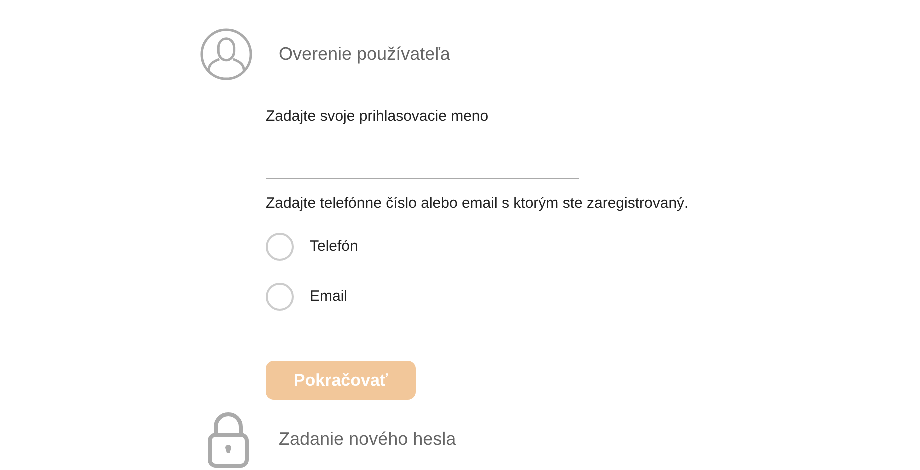  Describe the element at coordinates (364, 54) in the screenshot. I see `step-title: Overenie používateľa` at that location.